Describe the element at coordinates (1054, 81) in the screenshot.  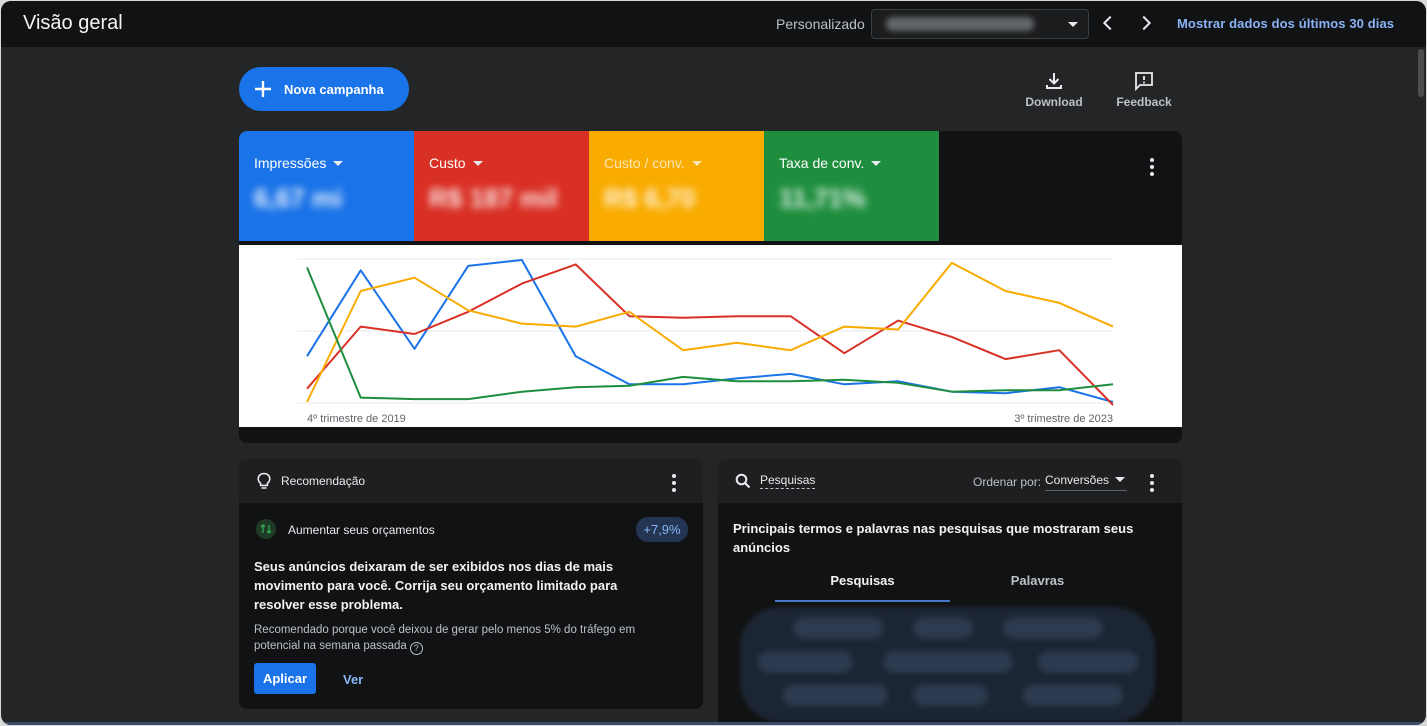
I see `download-icon` at that location.